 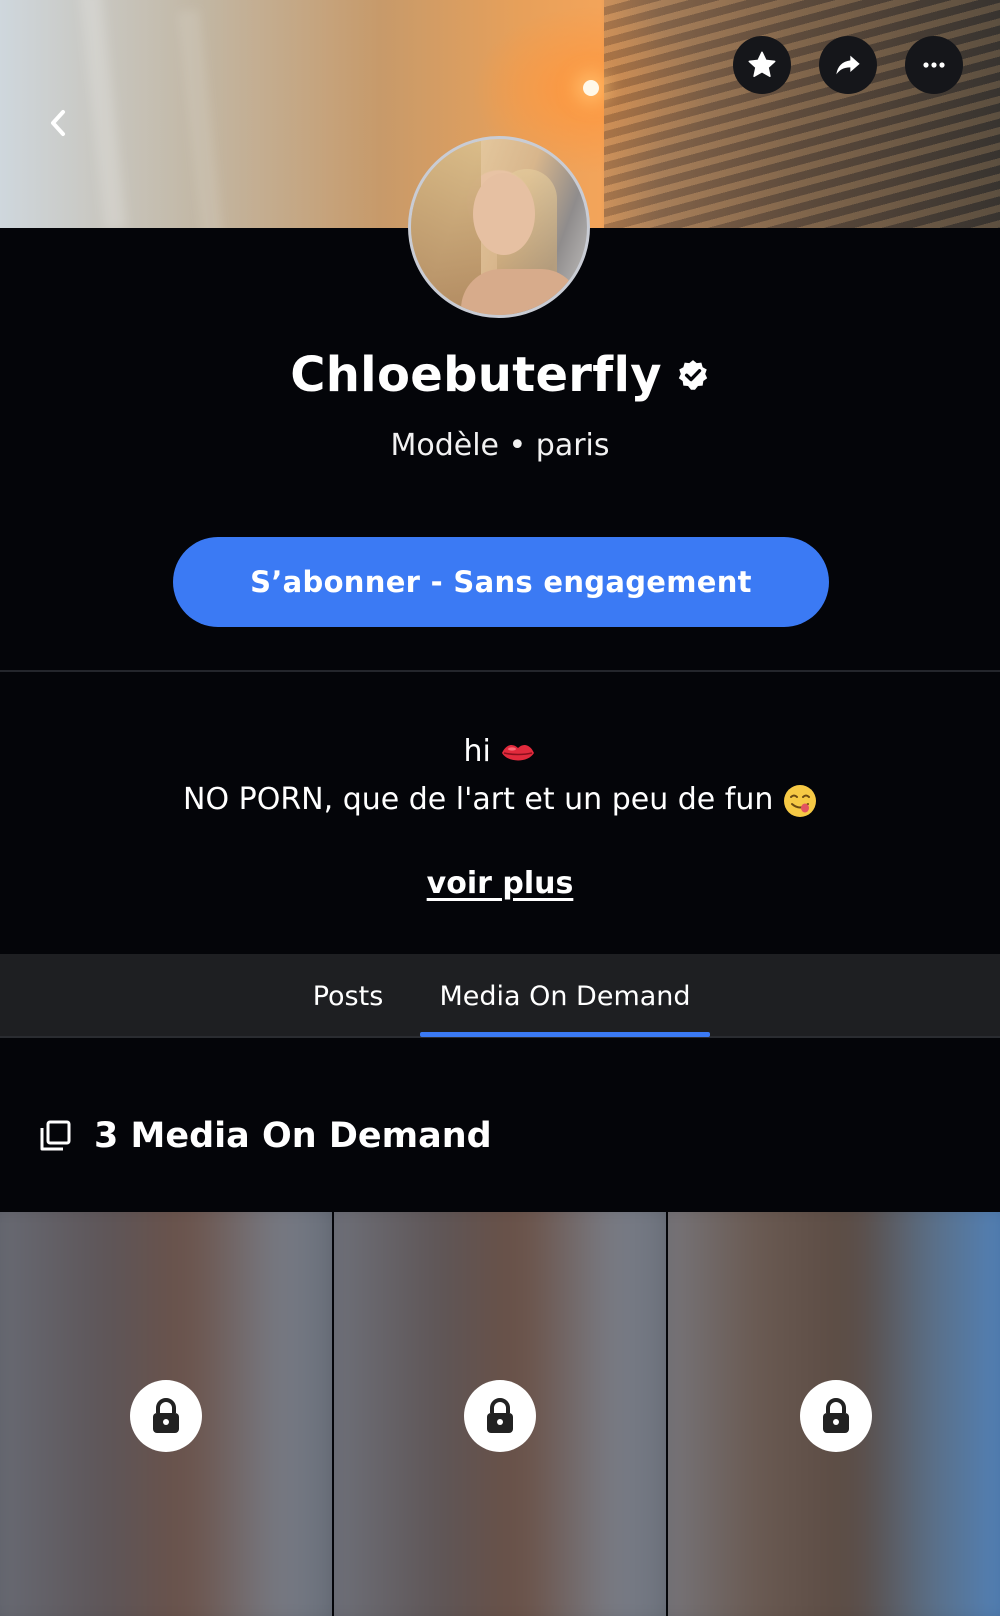 I want to click on active-tab-indicator, so click(x=565, y=1034).